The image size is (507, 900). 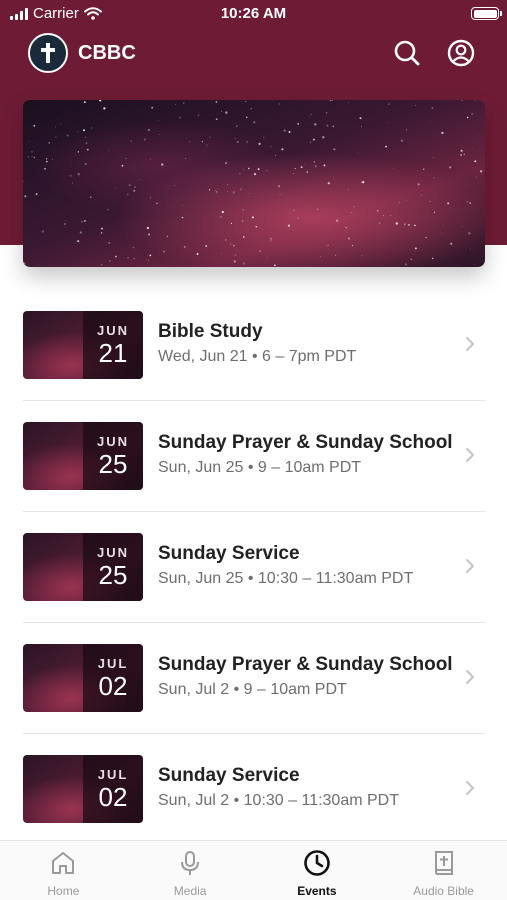 I want to click on tab-label: Home, so click(x=63, y=891).